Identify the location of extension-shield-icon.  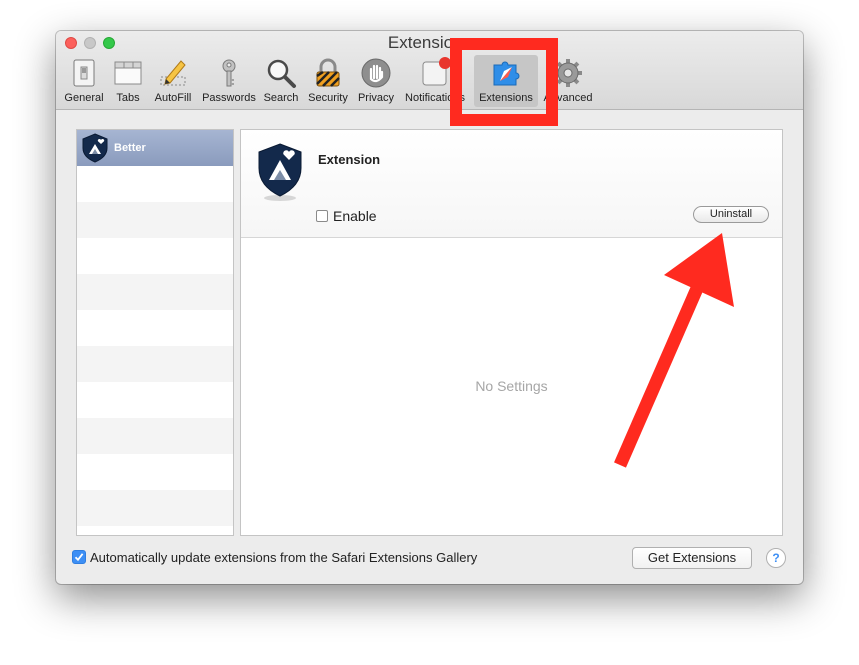
(280, 172).